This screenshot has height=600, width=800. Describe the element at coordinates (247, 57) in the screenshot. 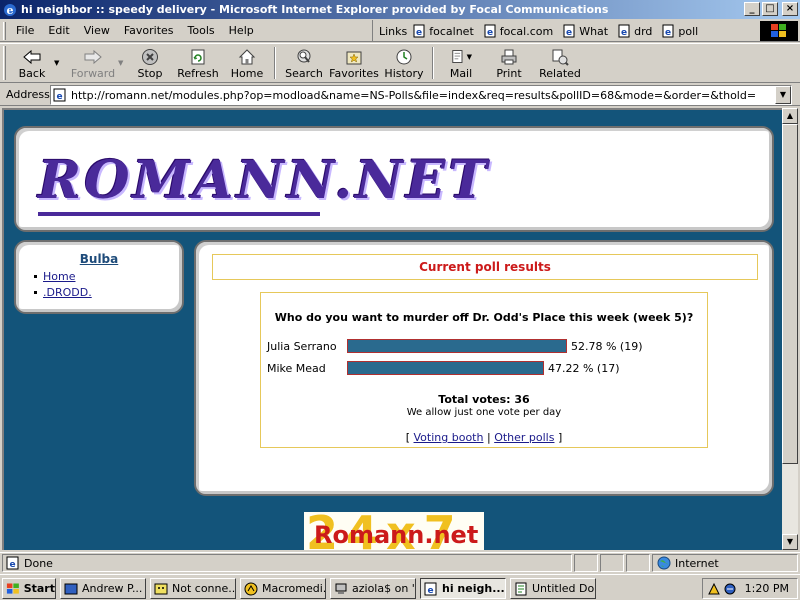

I see `home-icon` at that location.